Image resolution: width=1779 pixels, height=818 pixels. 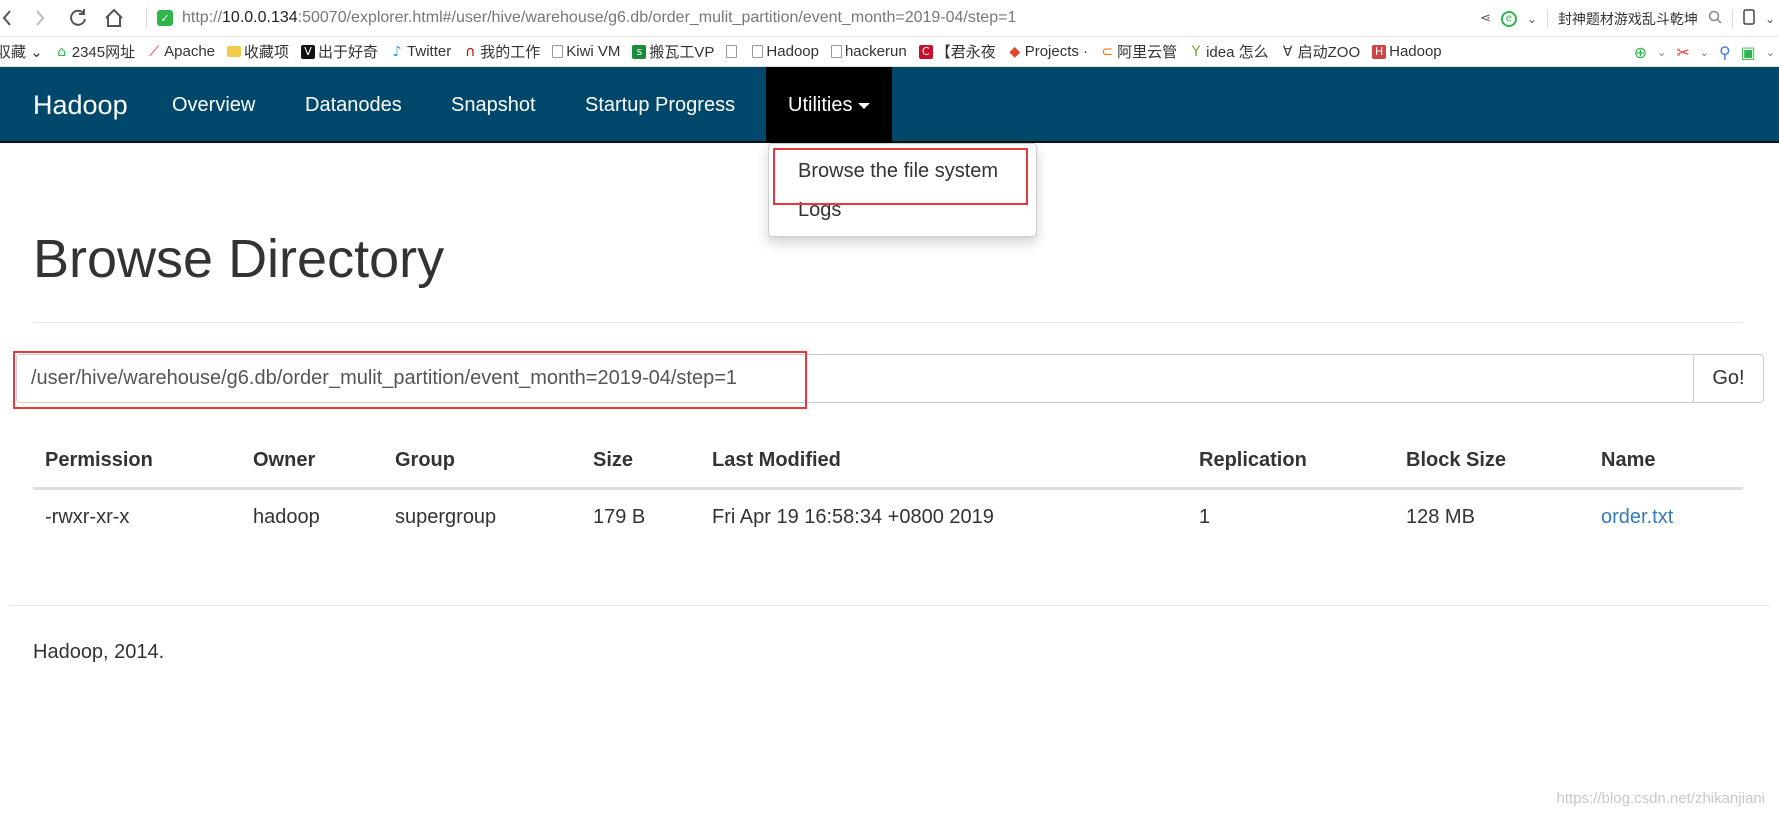 What do you see at coordinates (103, 52) in the screenshot?
I see `bookmark-label: 2345网址` at bounding box center [103, 52].